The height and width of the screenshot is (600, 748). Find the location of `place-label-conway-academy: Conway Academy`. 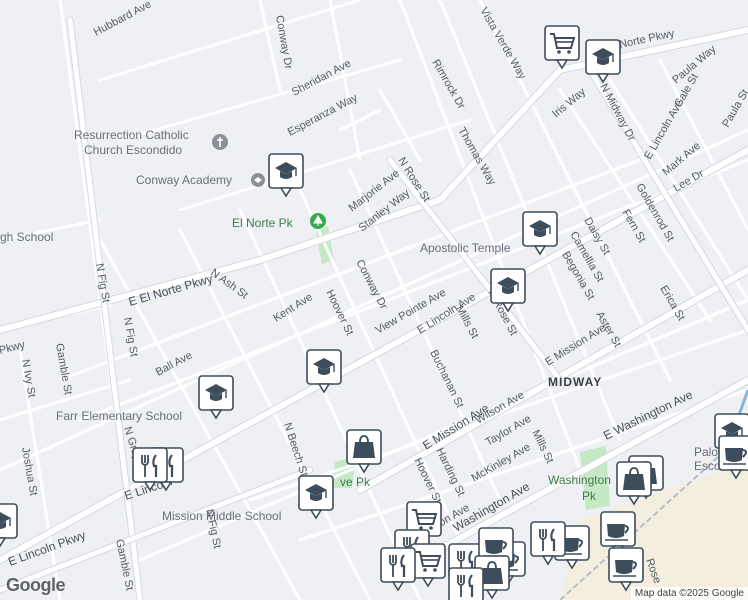

place-label-conway-academy: Conway Academy is located at coordinates (184, 180).